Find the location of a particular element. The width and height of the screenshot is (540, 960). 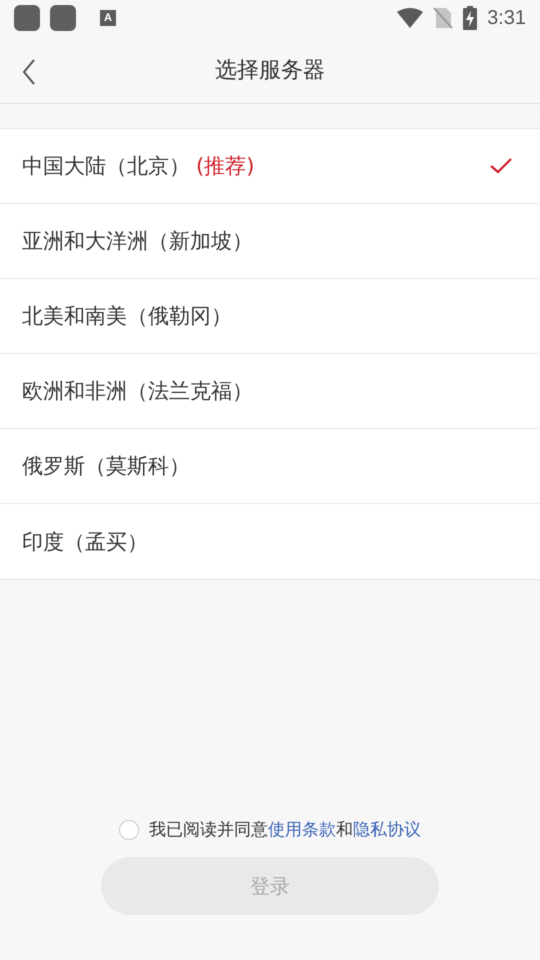

wifi-icon is located at coordinates (410, 18).